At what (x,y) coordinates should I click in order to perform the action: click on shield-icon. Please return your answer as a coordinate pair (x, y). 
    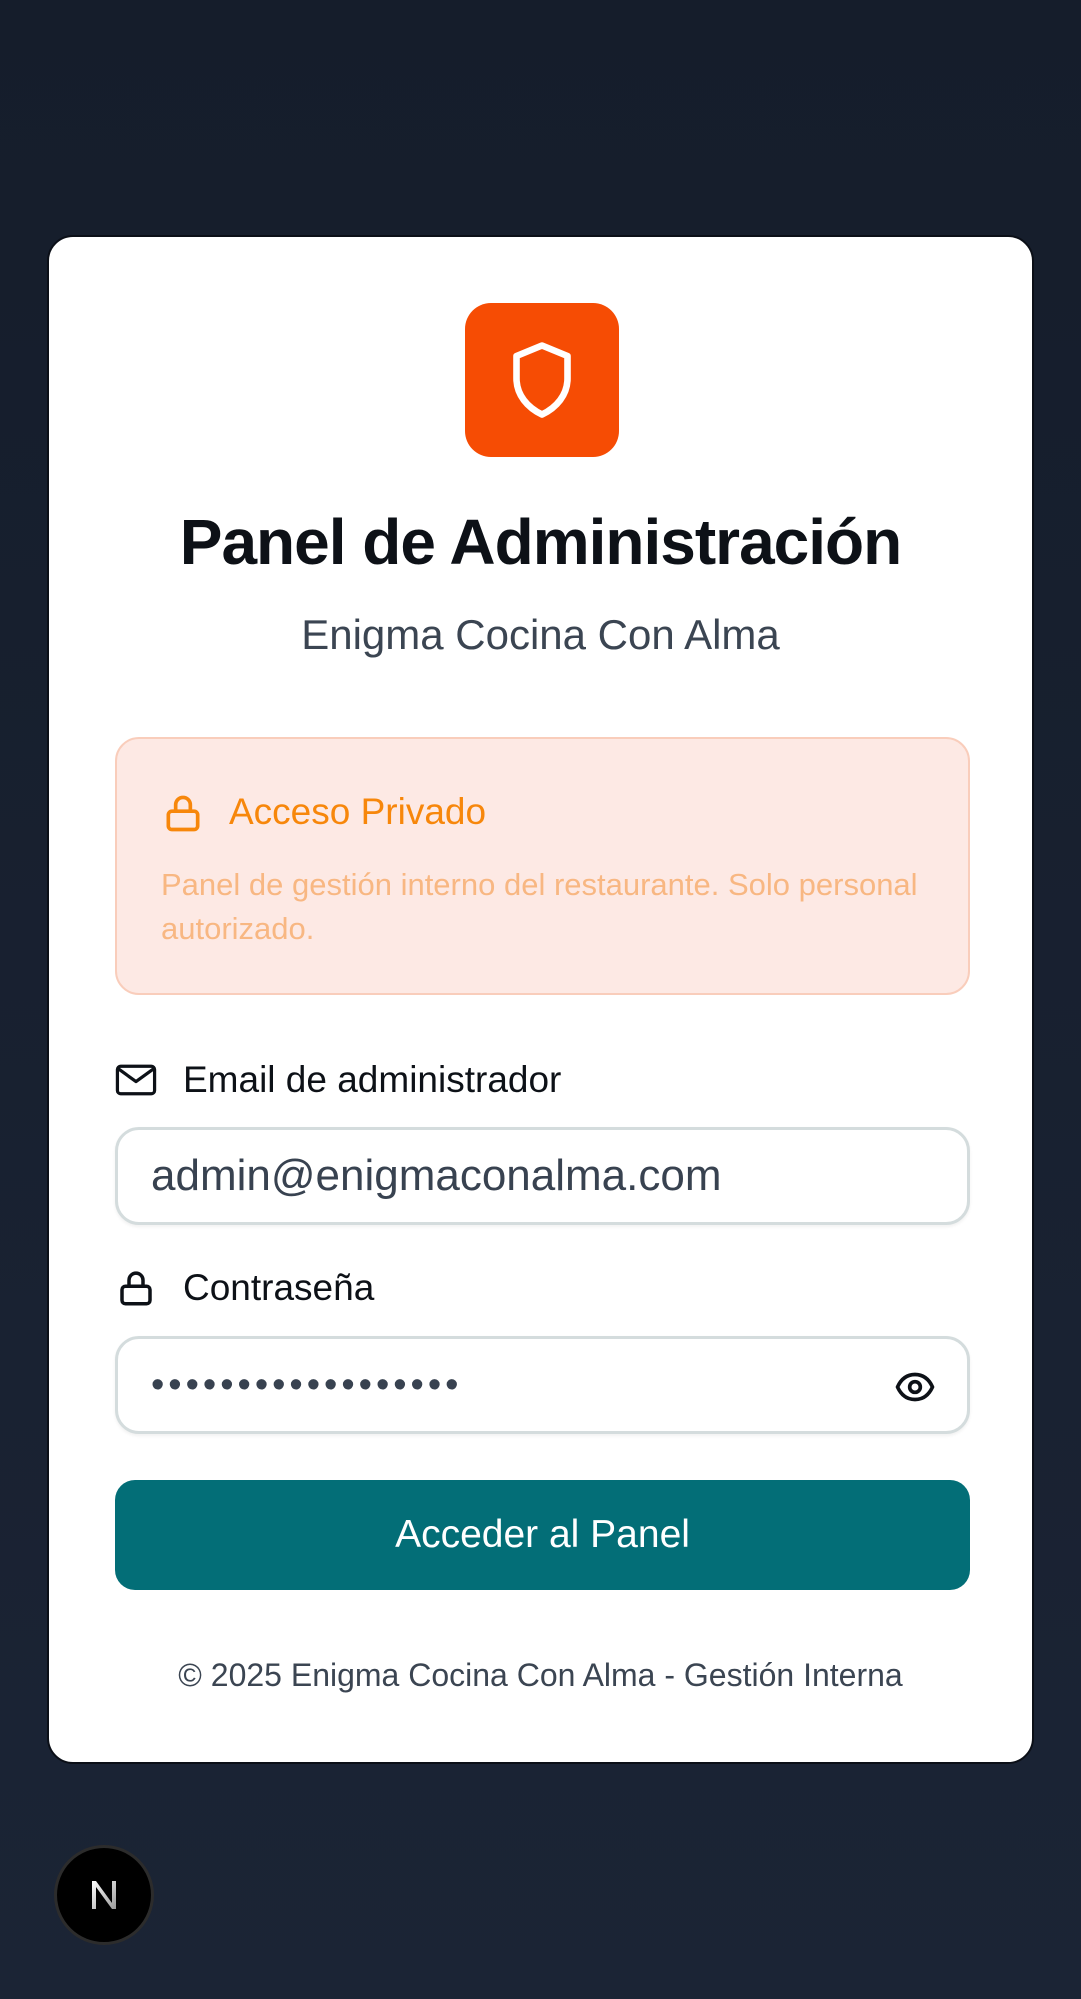
    Looking at the image, I should click on (542, 380).